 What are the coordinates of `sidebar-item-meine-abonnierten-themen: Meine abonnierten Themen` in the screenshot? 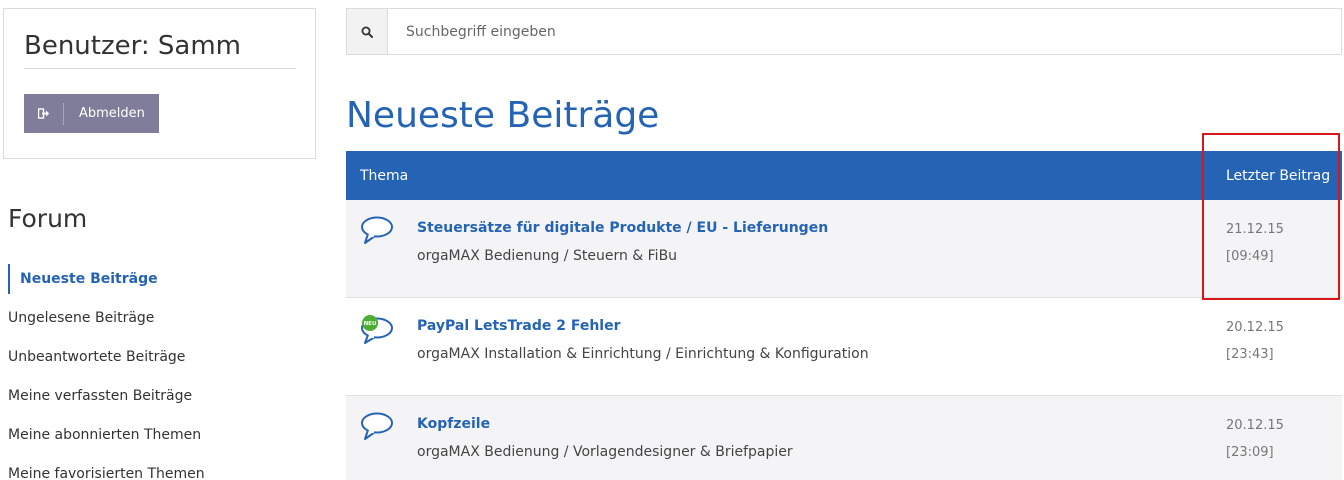 It's located at (158, 439).